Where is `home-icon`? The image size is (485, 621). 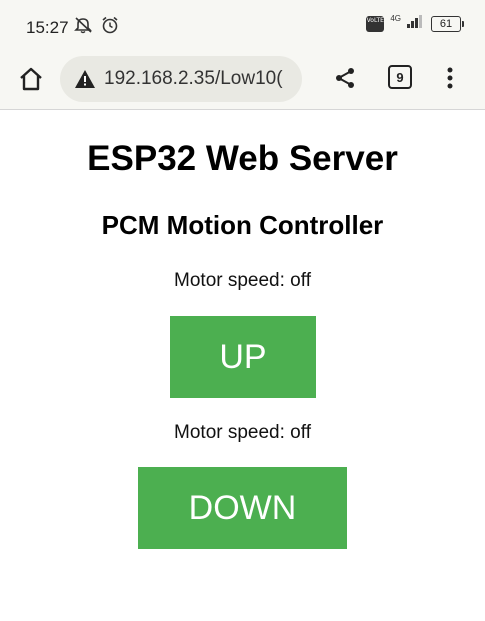
home-icon is located at coordinates (31, 79).